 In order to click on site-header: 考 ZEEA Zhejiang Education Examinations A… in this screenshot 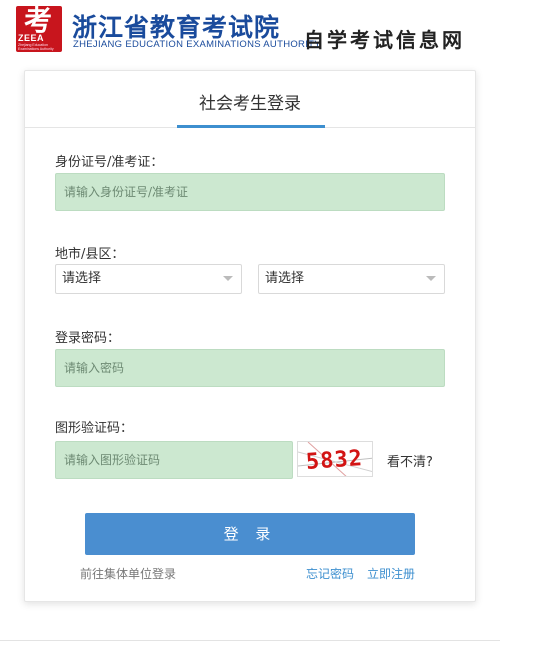, I will do `click(256, 30)`.